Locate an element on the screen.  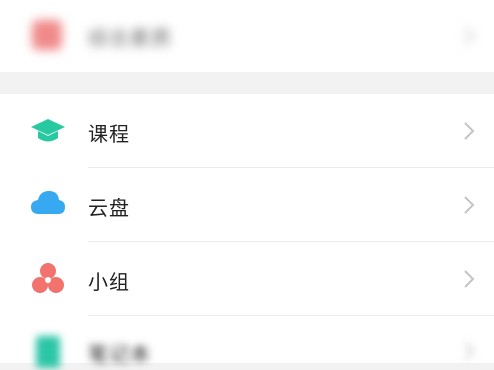
app-icon is located at coordinates (48, 36).